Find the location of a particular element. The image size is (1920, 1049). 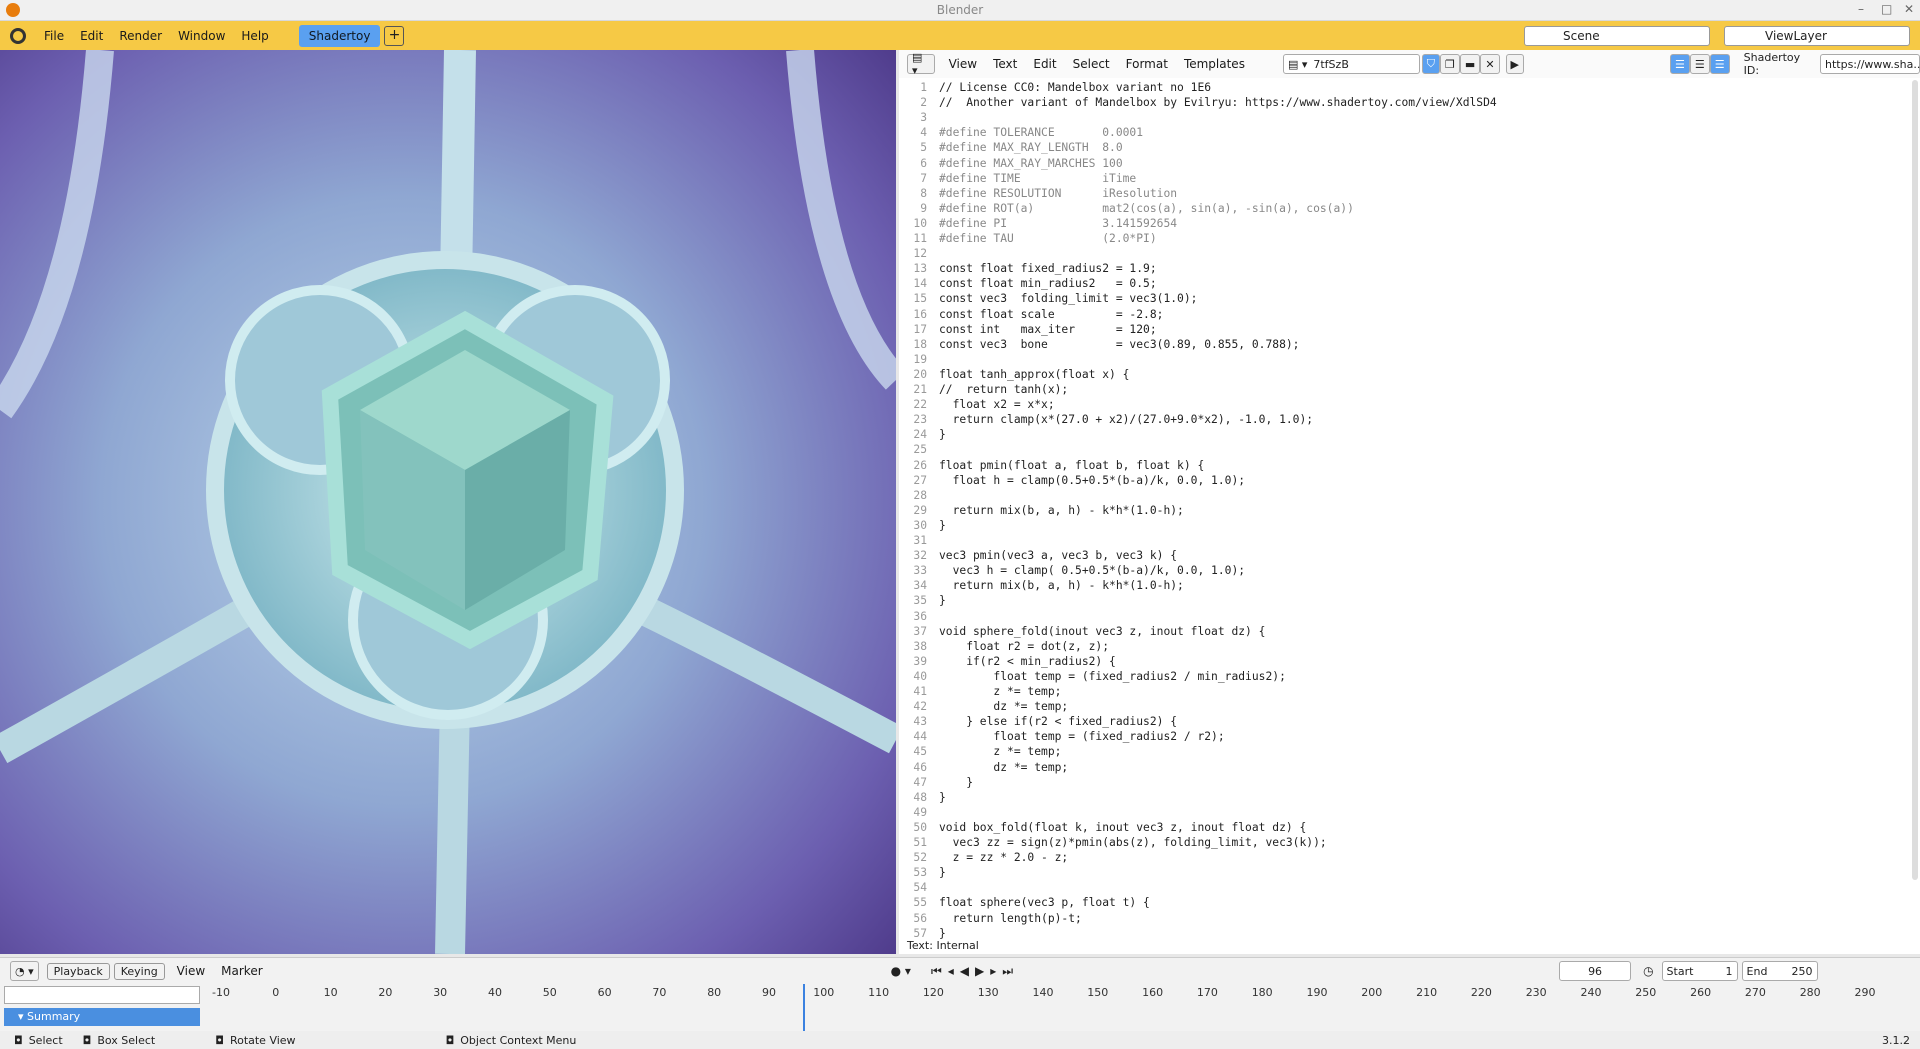

timeline-marker-menu: Marker is located at coordinates (241, 971).